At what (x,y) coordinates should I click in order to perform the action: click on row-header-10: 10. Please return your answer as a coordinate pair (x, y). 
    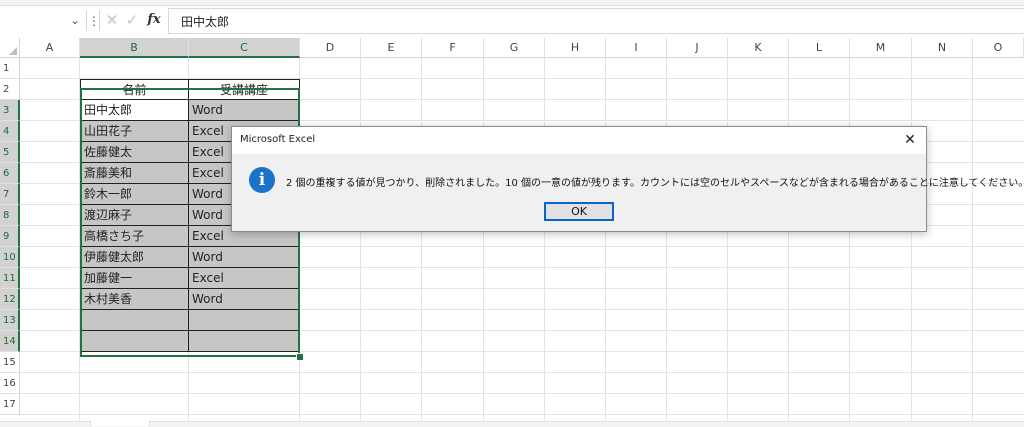
    Looking at the image, I should click on (10, 257).